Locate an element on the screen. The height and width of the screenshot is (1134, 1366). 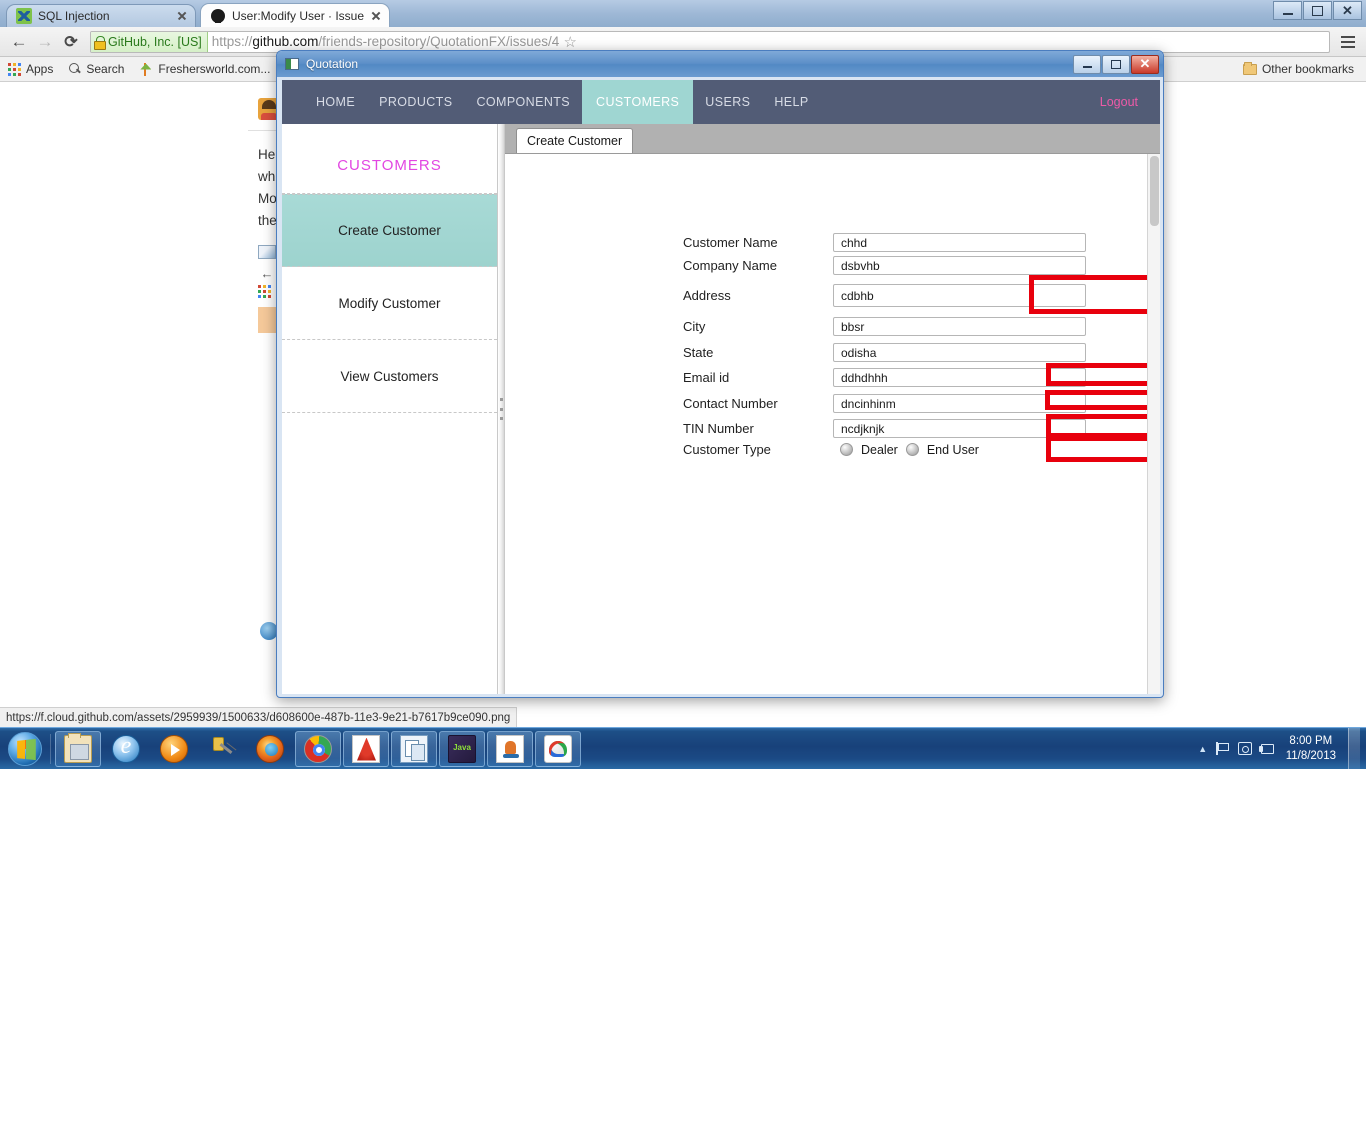
taskbar-item-java-ee-ide is located at coordinates (462, 748).